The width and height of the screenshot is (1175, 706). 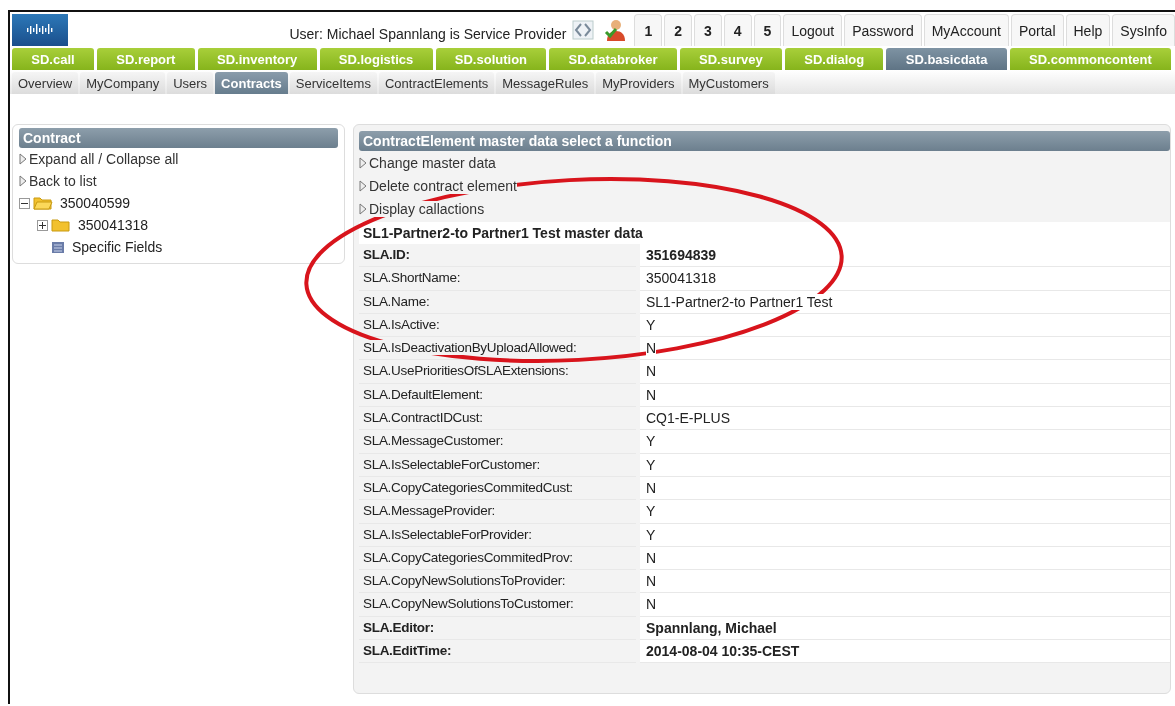 What do you see at coordinates (651, 348) in the screenshot?
I see `field-value: N` at bounding box center [651, 348].